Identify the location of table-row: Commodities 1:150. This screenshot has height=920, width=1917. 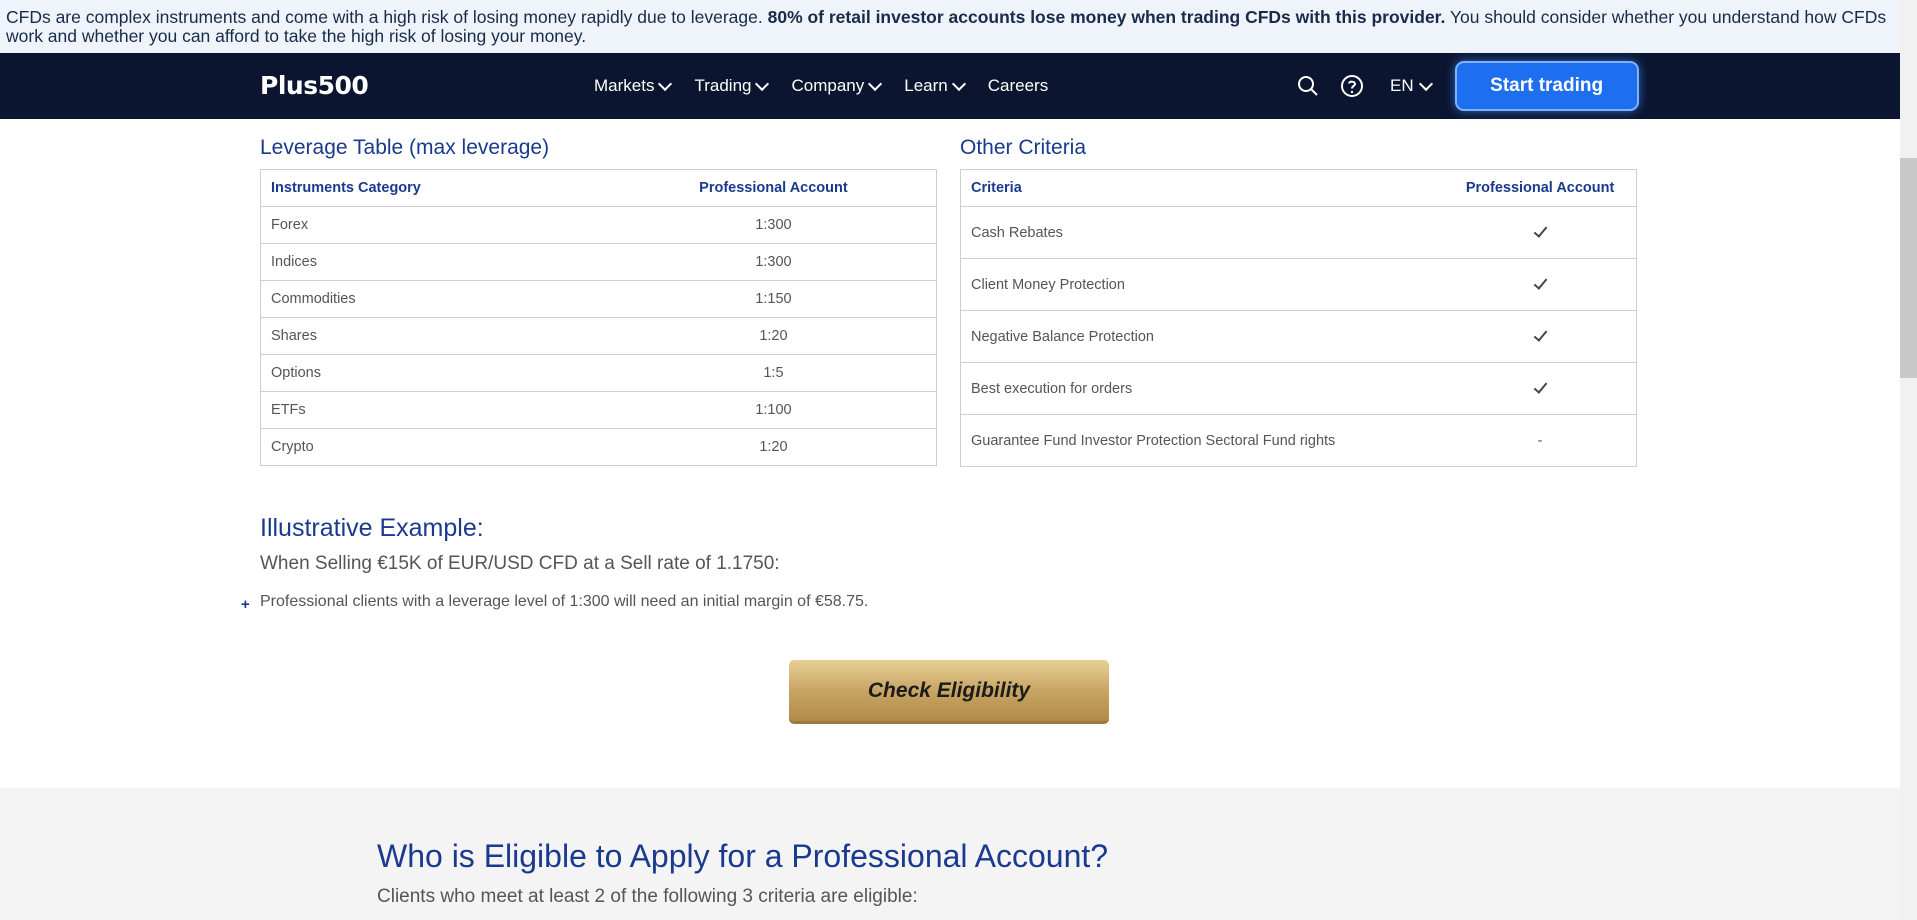
(598, 299).